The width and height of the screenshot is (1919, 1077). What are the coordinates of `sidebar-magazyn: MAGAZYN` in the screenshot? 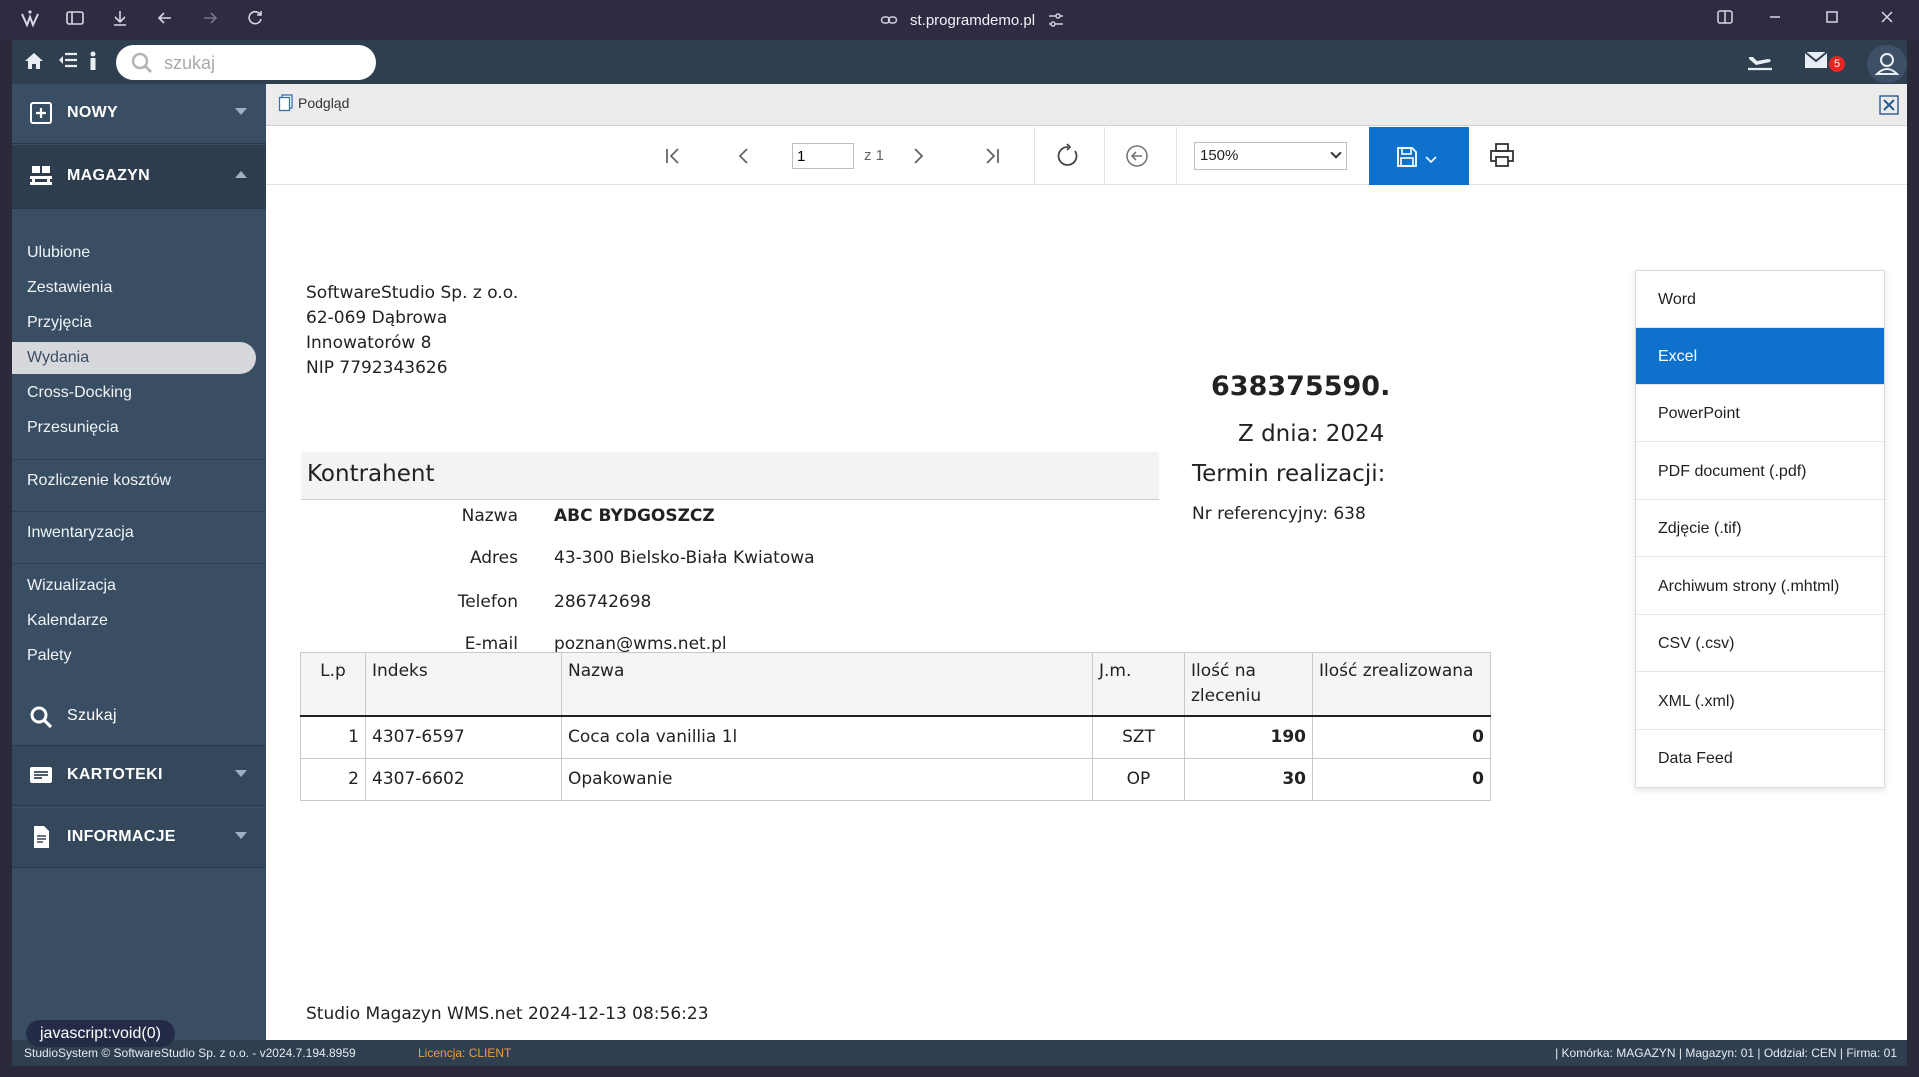 It's located at (139, 177).